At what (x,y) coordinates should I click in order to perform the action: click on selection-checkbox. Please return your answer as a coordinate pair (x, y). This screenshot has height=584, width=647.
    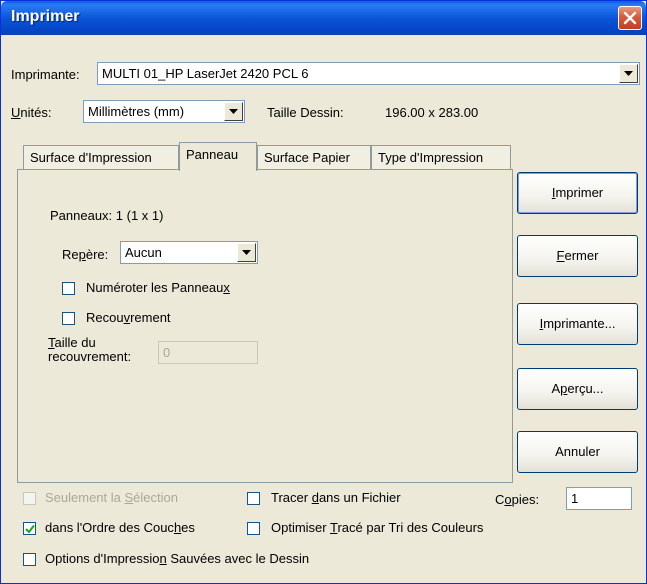
    Looking at the image, I should click on (29, 498).